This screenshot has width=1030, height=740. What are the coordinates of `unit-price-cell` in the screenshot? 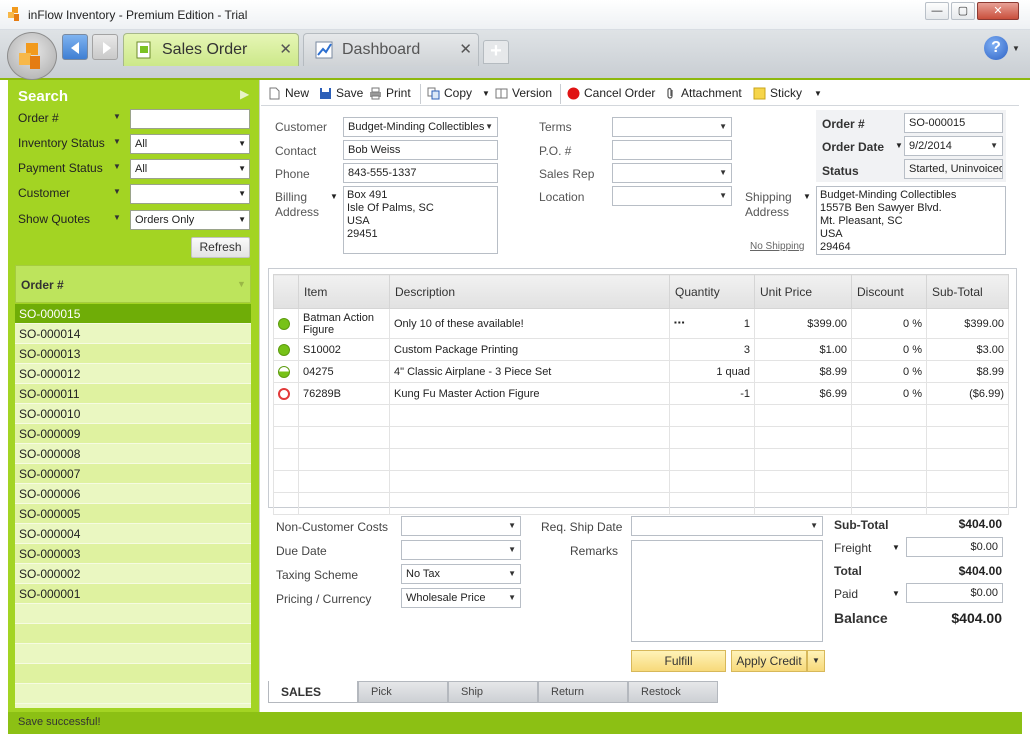 It's located at (803, 459).